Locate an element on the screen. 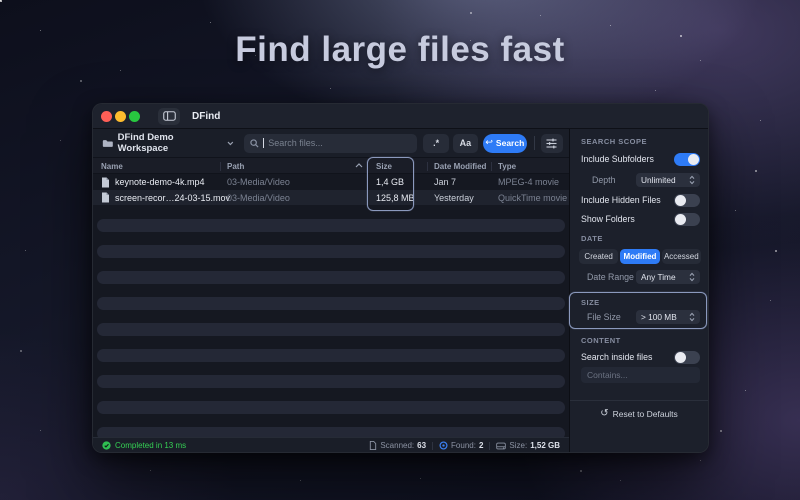 The width and height of the screenshot is (800, 500). search-button-label: Search is located at coordinates (510, 143).